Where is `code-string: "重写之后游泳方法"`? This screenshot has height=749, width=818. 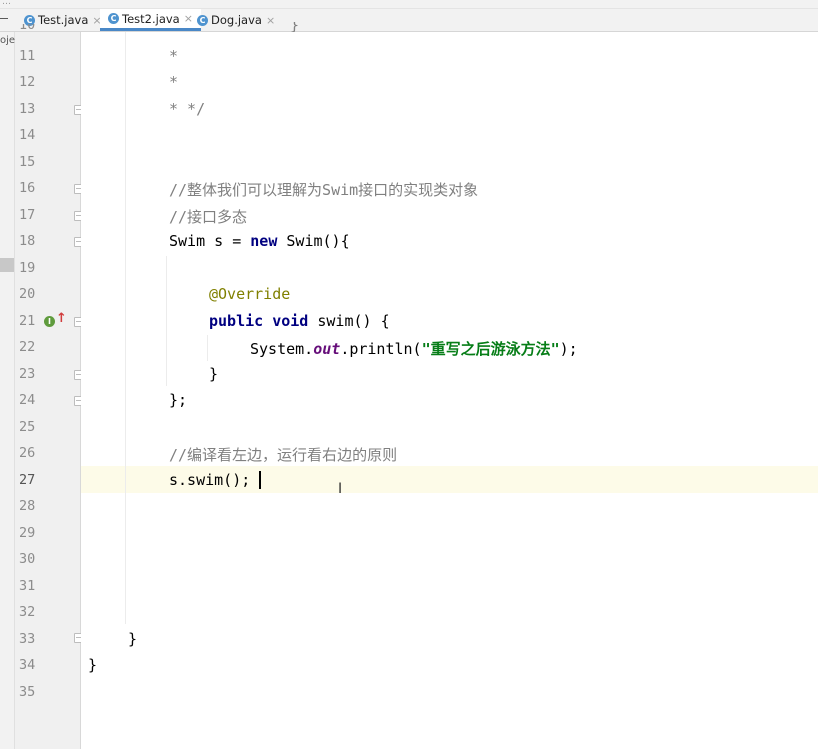 code-string: "重写之后游泳方法" is located at coordinates (490, 349).